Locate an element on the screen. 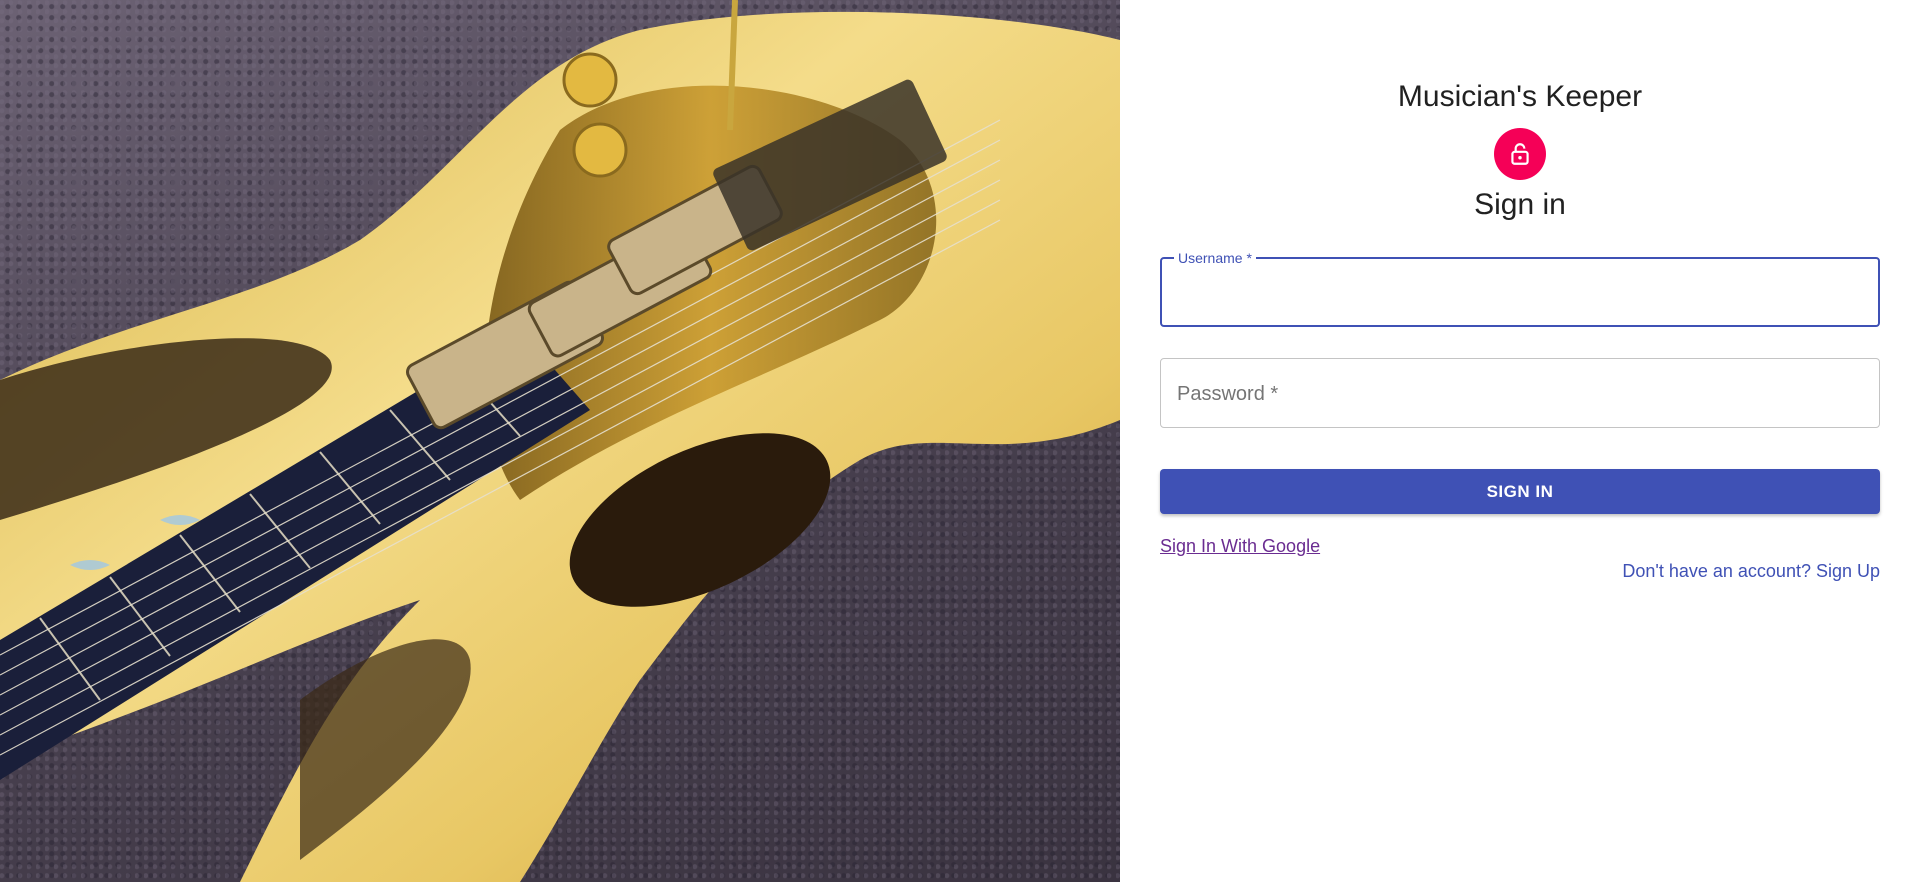 Image resolution: width=1920 pixels, height=882 pixels. username-field: Username * is located at coordinates (1520, 288).